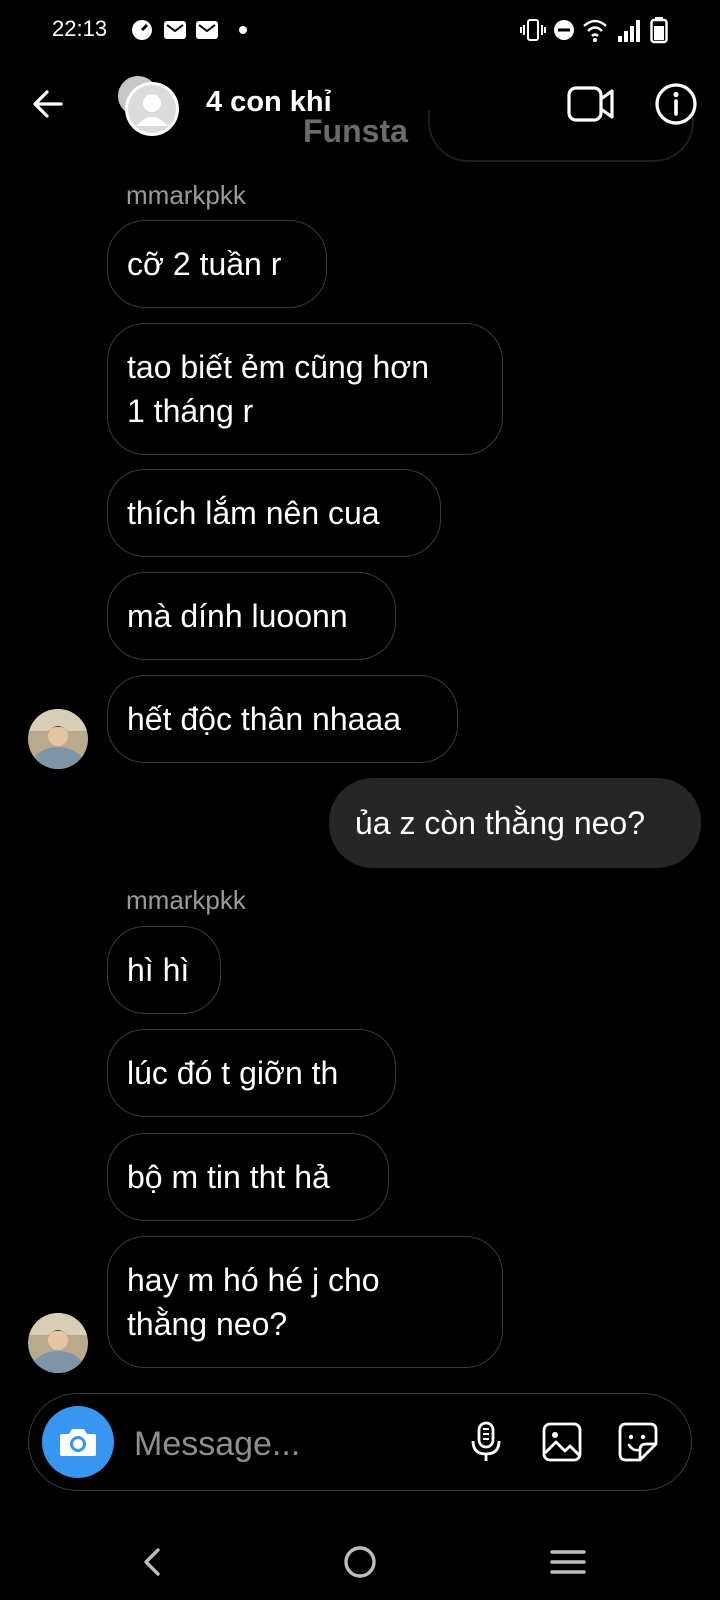 This screenshot has height=1600, width=720. Describe the element at coordinates (305, 389) in the screenshot. I see `message-bubble: tao biết ẻm cũng hơn 1 tháng r` at that location.